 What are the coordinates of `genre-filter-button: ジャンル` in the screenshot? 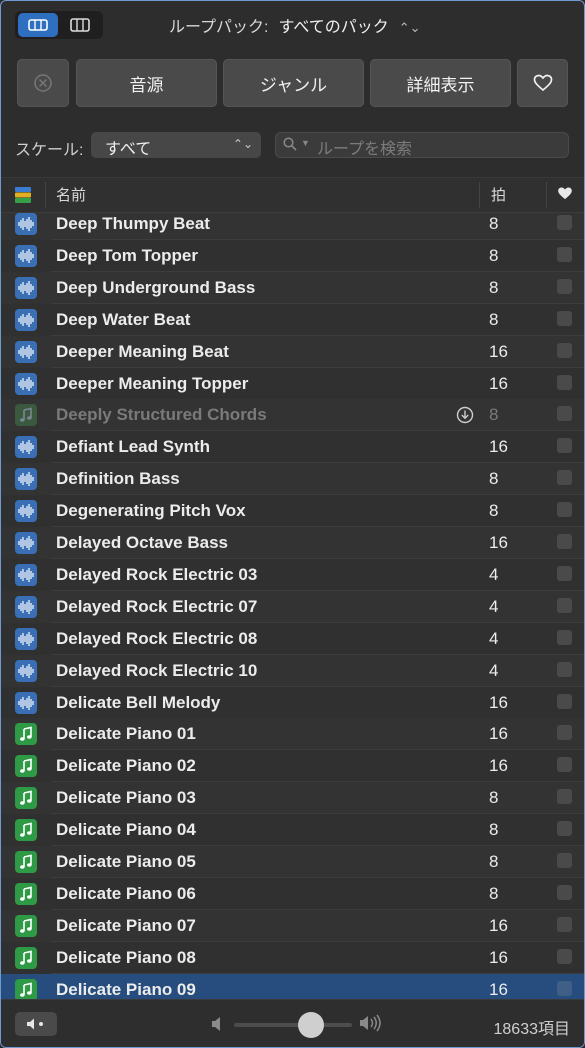 It's located at (293, 83).